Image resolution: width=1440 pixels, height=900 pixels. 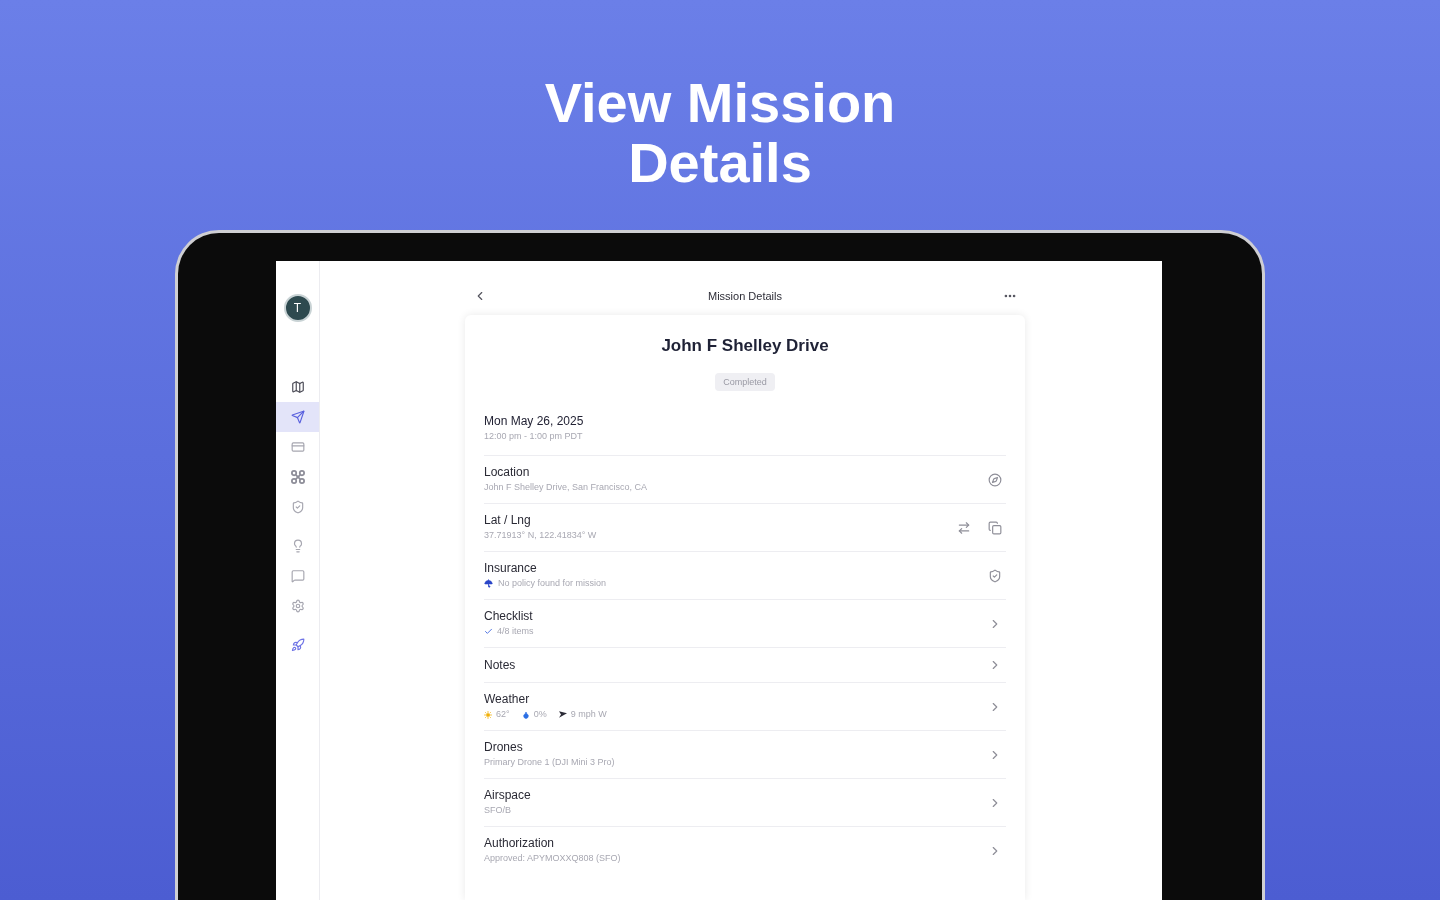 What do you see at coordinates (508, 520) in the screenshot?
I see `row-label: Lat / Lng` at bounding box center [508, 520].